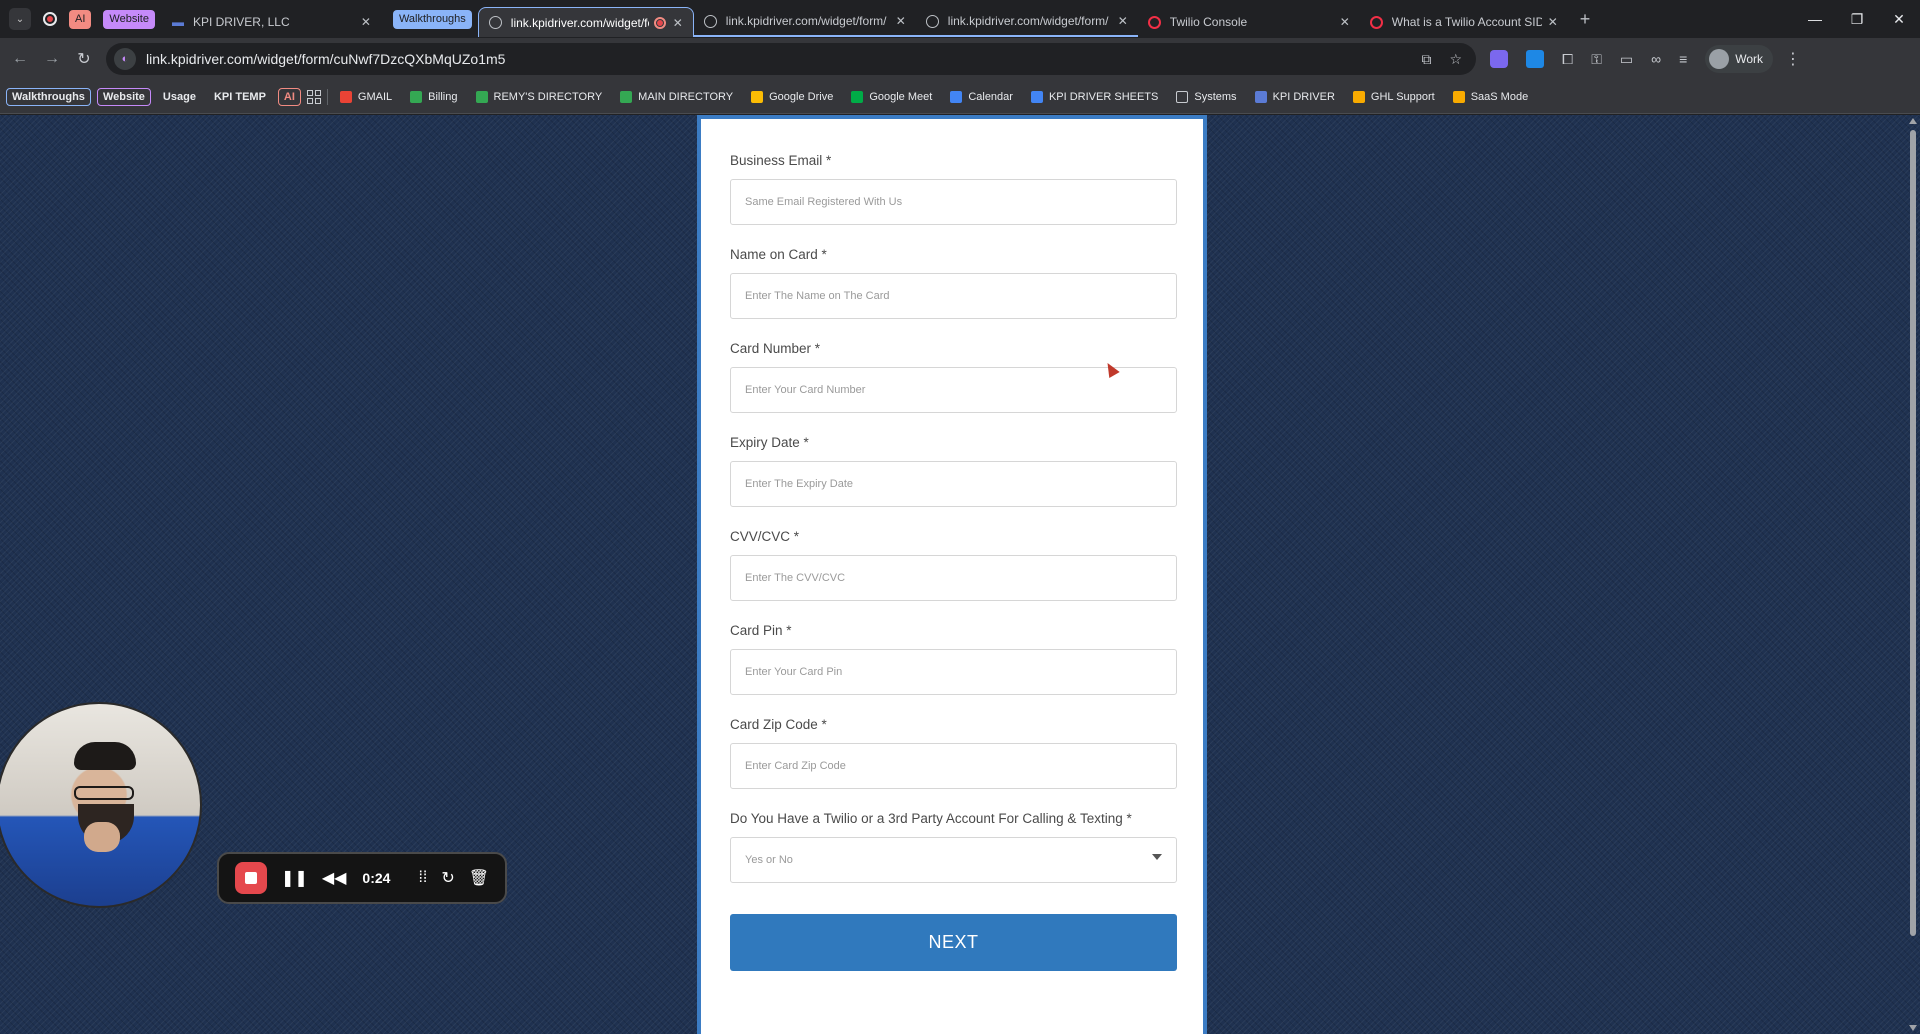  I want to click on bookmark-billing: Billing, so click(433, 96).